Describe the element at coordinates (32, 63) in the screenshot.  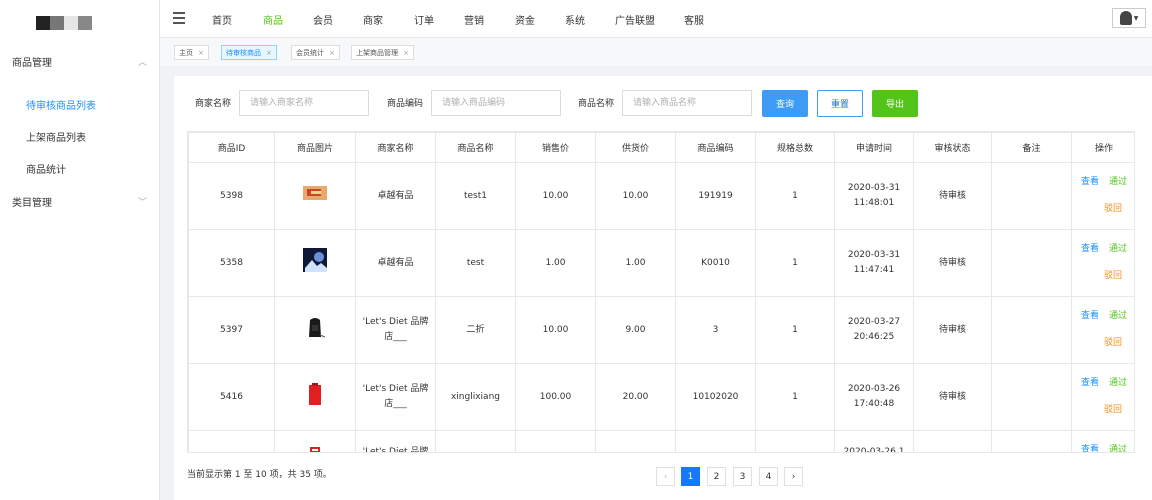
I see `menu-group-label: 商品管理` at that location.